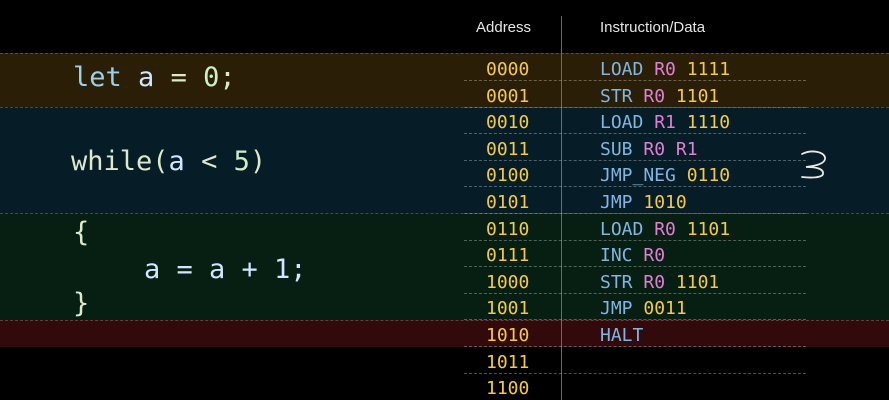 The width and height of the screenshot is (889, 400). Describe the element at coordinates (444, 228) in the screenshot. I see `memory-row: 0110 LOAD R0 1101` at that location.